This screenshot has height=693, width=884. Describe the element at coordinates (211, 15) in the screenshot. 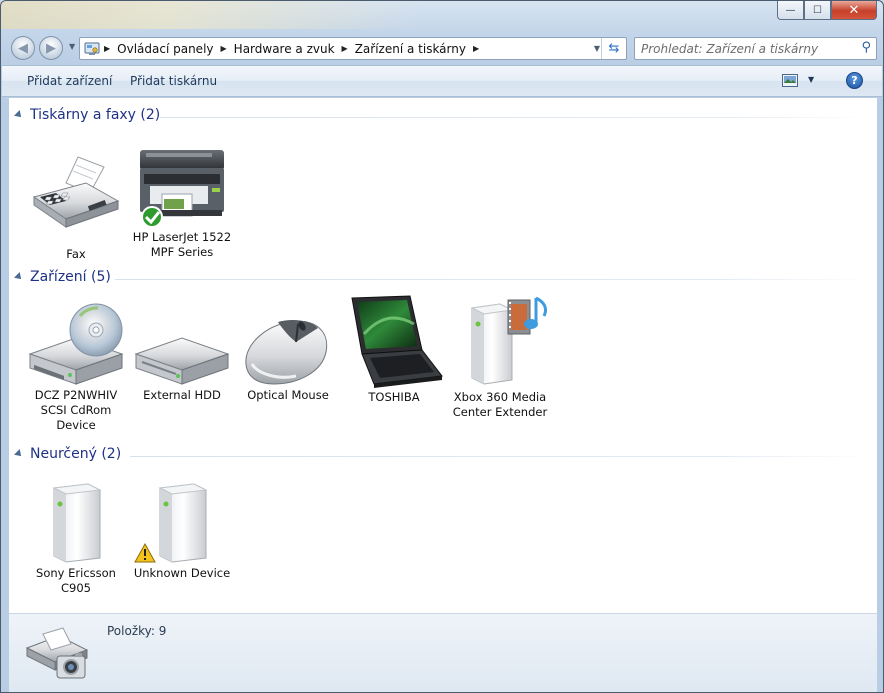

I see `title-bar-background` at that location.